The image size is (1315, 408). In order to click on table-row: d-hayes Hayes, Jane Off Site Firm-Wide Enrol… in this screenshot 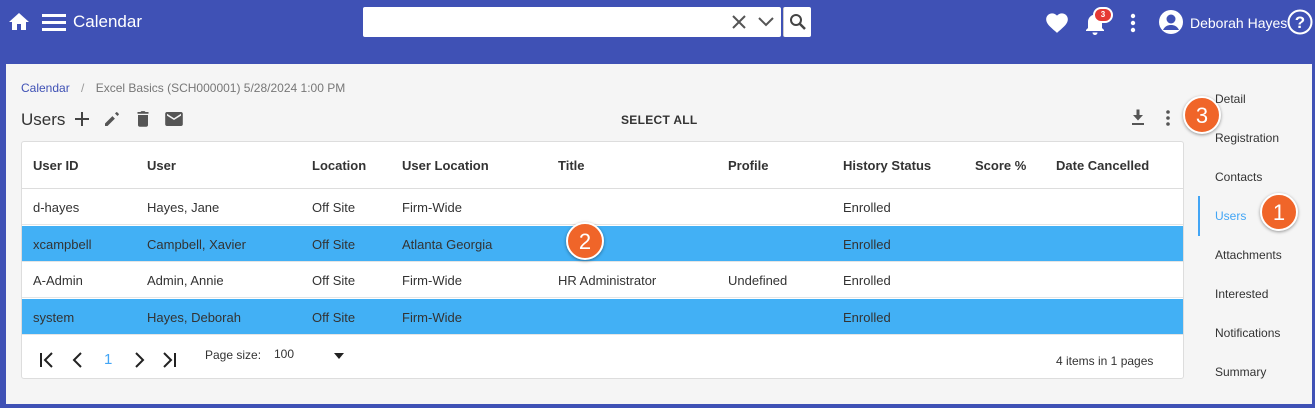, I will do `click(602, 207)`.